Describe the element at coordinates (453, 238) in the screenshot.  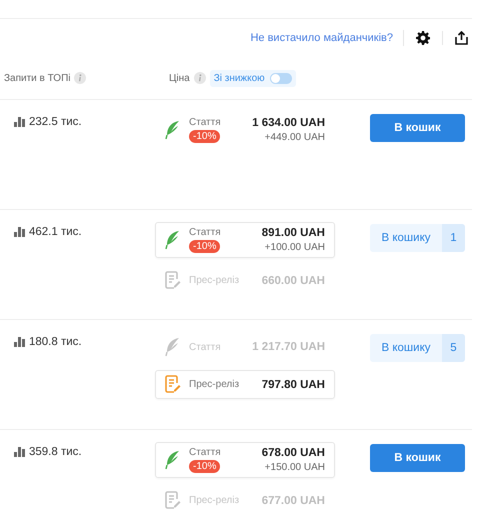
I see `cart-count: 1` at that location.